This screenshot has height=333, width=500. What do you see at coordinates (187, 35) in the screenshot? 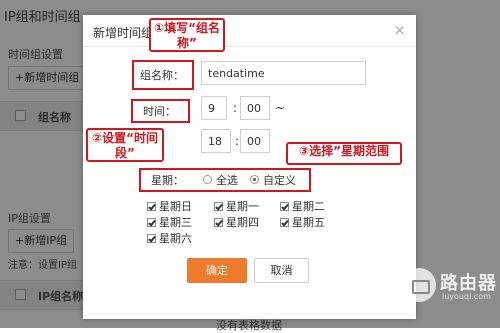
I see `step1-callout: ①填写“组名称”` at bounding box center [187, 35].